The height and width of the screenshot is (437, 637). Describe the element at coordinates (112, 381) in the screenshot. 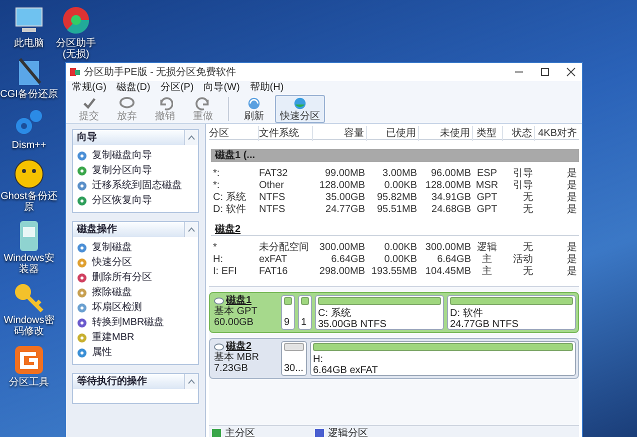

I see `panel-title: 等待执行的操作` at that location.